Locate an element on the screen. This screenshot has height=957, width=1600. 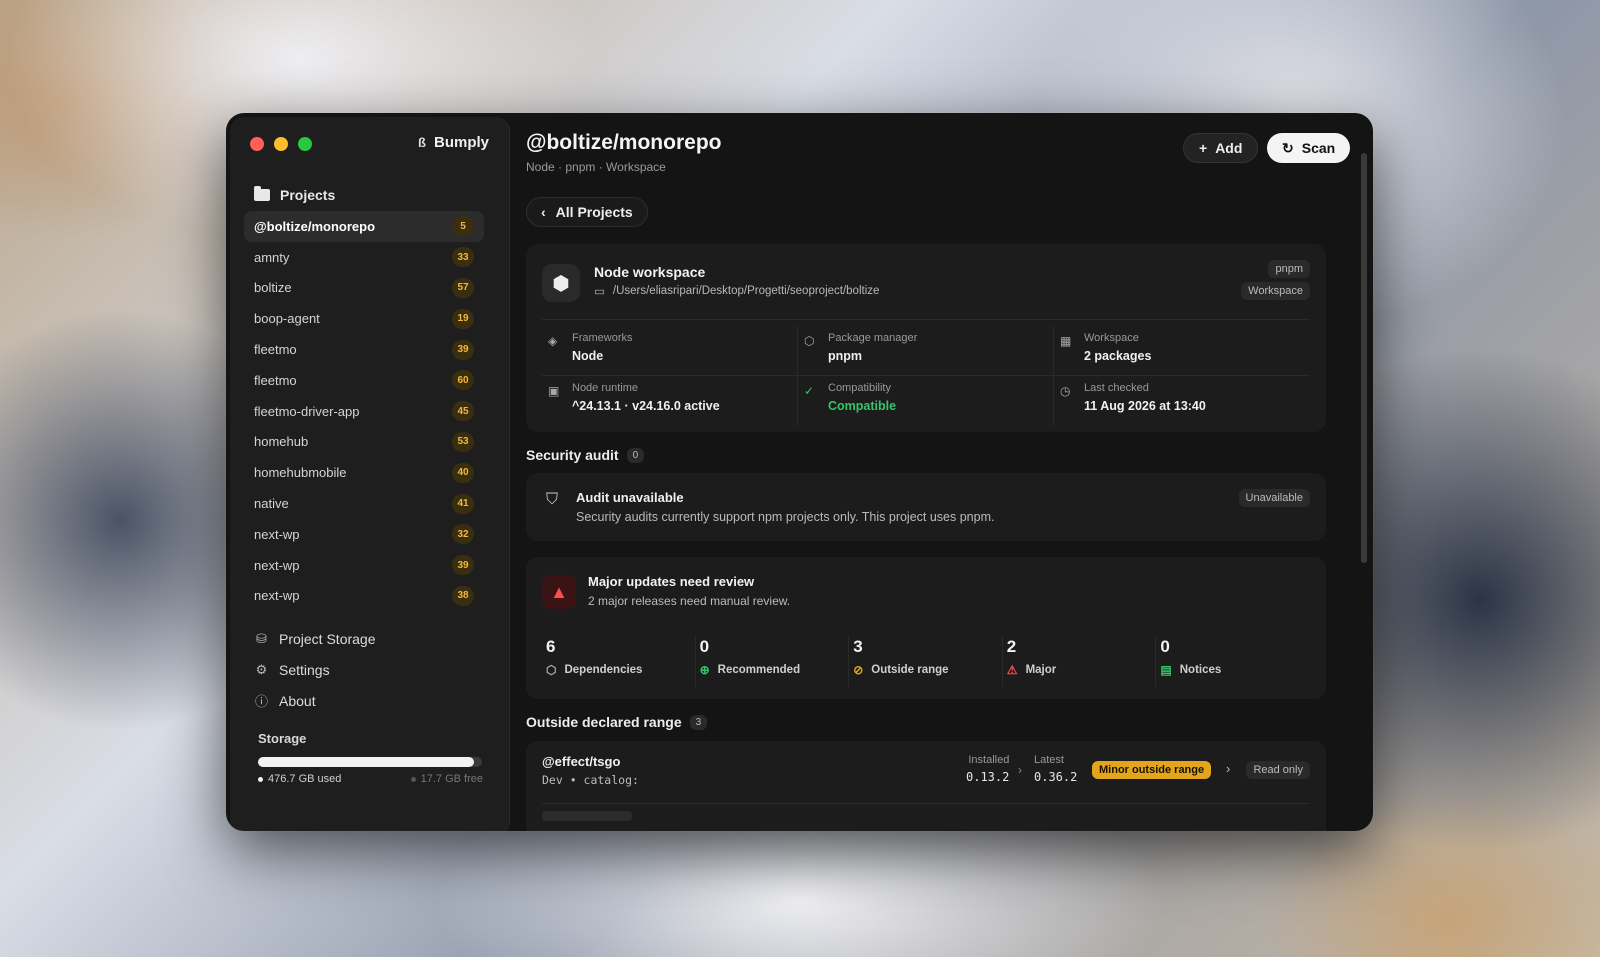
project-count-badge: 5 is located at coordinates (463, 226).